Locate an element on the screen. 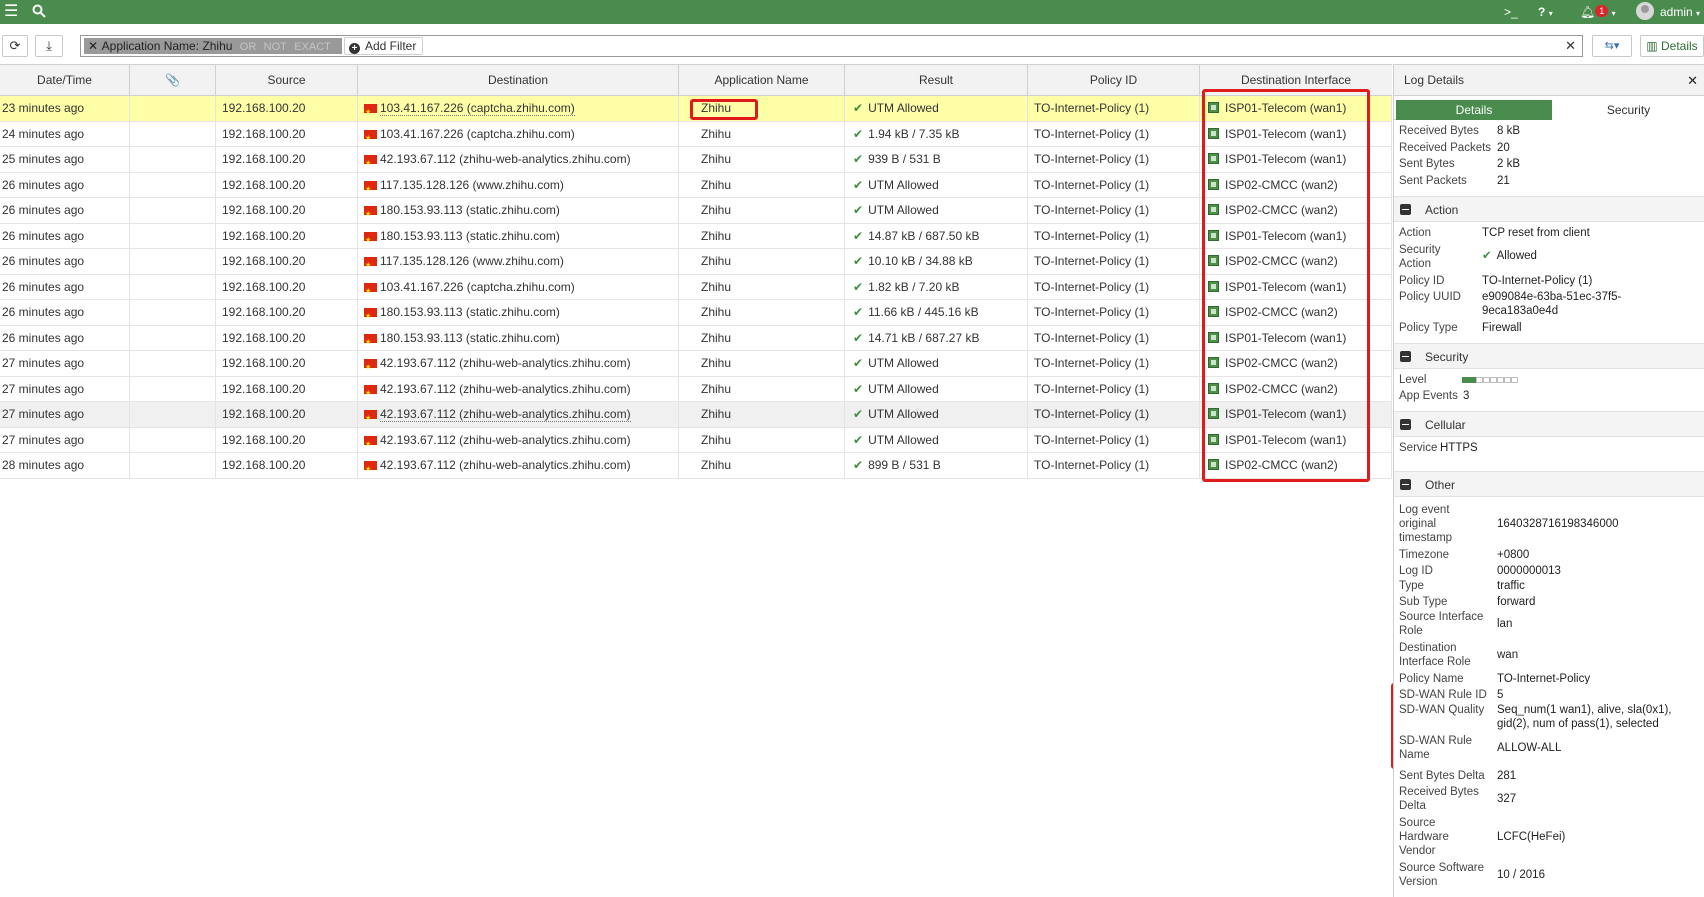  result-text: 10.10 kB / 34.88 kB is located at coordinates (920, 261).